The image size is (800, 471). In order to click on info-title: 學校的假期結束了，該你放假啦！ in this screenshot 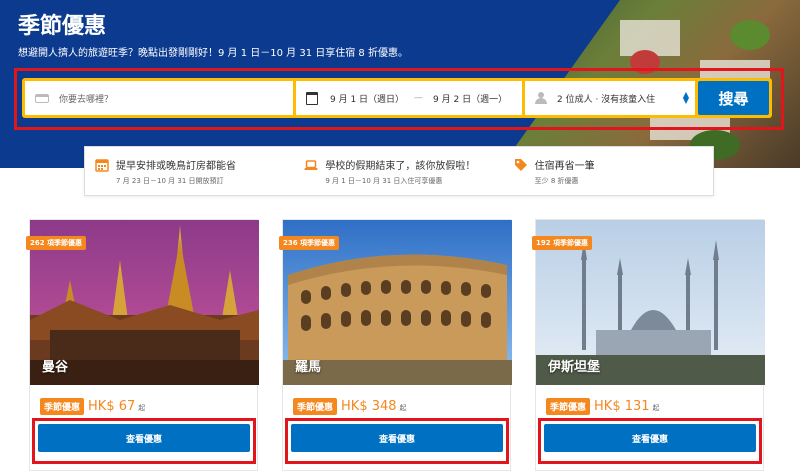, I will do `click(400, 166)`.